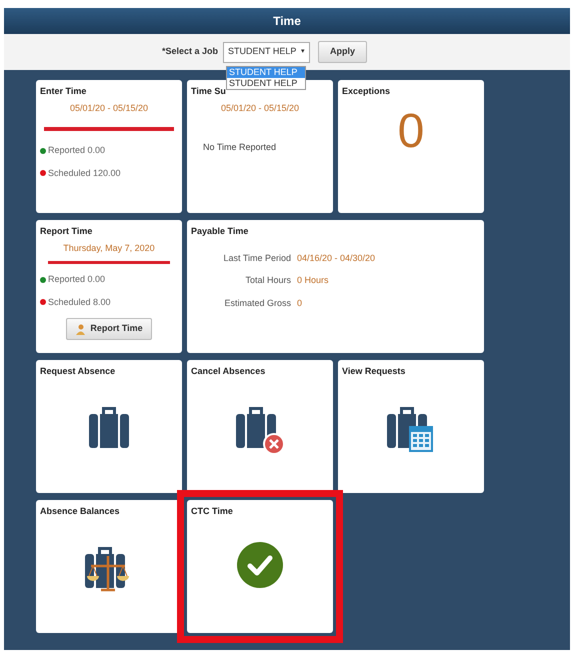 This screenshot has height=657, width=574. What do you see at coordinates (313, 280) in the screenshot?
I see `field-value: 0 Hours` at bounding box center [313, 280].